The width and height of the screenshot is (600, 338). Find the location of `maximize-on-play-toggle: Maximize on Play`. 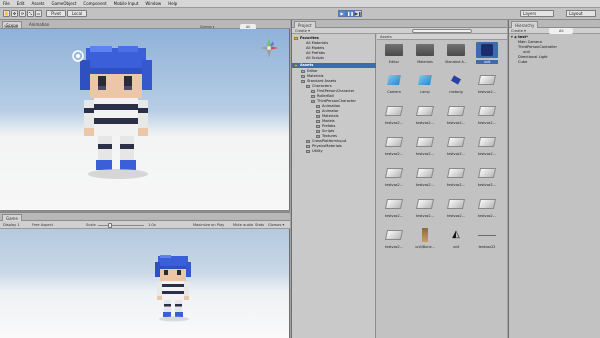

maximize-on-play-toggle: Maximize on Play is located at coordinates (208, 225).